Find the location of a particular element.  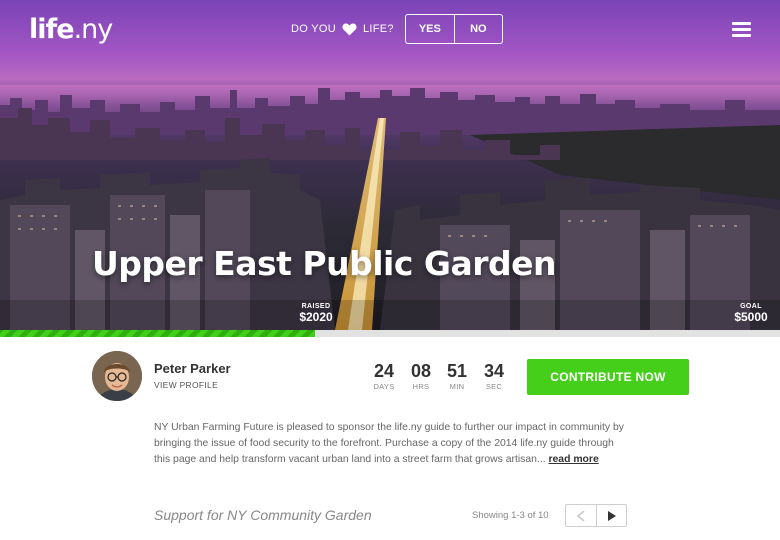

countdown-value: 34 is located at coordinates (494, 371).